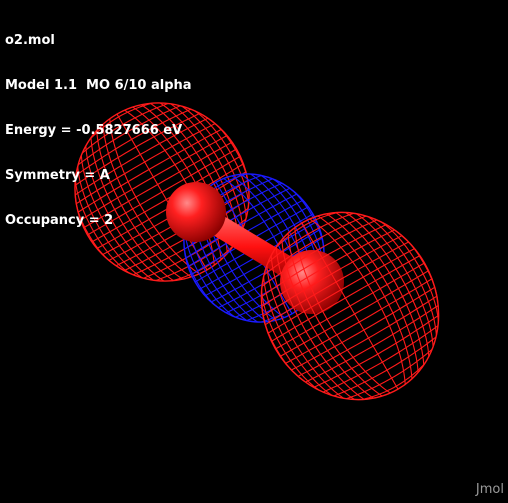 Image resolution: width=508 pixels, height=503 pixels. Describe the element at coordinates (57, 175) in the screenshot. I see `symmetry-label: Symmetry = A` at that location.